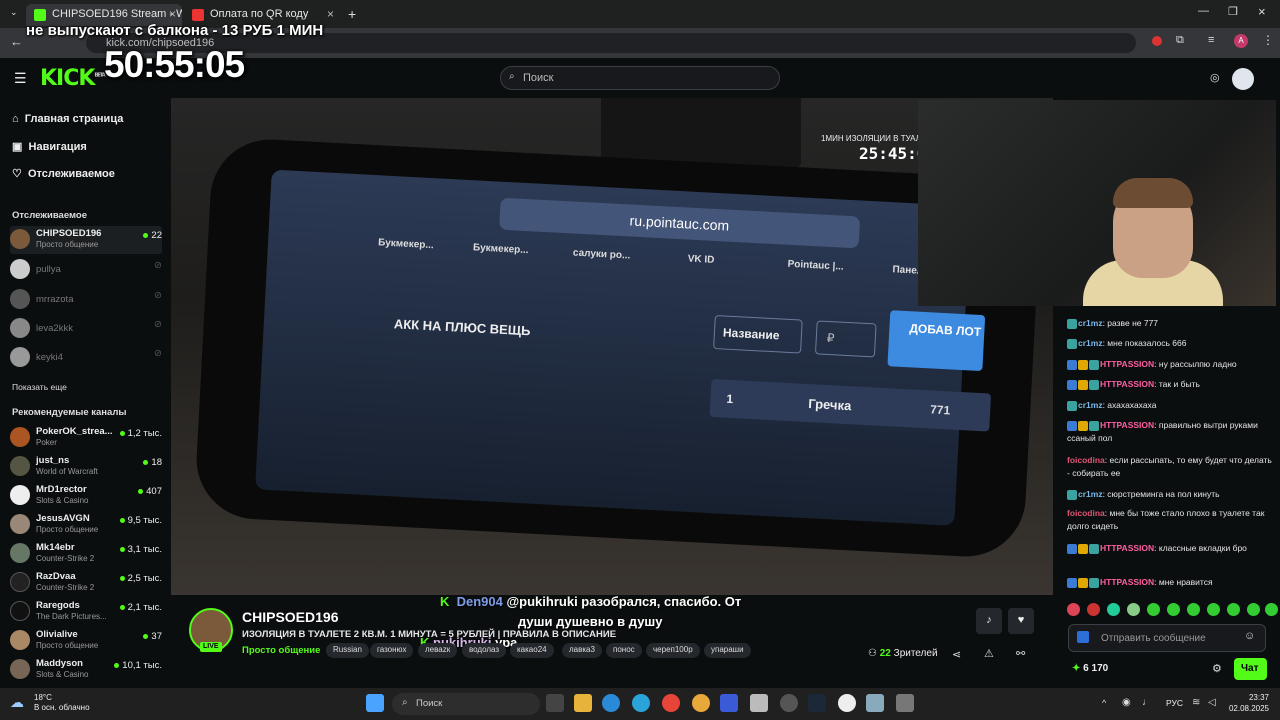 This screenshot has width=1280, height=720. What do you see at coordinates (1247, 703) in the screenshot?
I see `taskbar-clock: 23:37 02.08.2025` at bounding box center [1247, 703].